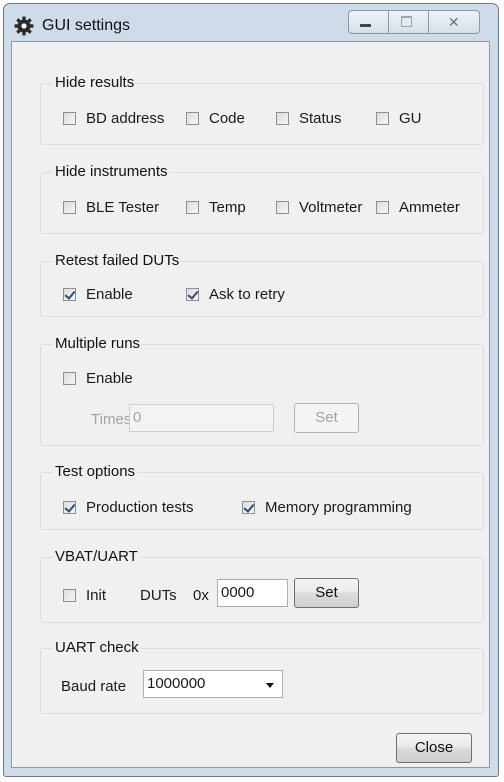  I want to click on checkbox-status: Status, so click(309, 118).